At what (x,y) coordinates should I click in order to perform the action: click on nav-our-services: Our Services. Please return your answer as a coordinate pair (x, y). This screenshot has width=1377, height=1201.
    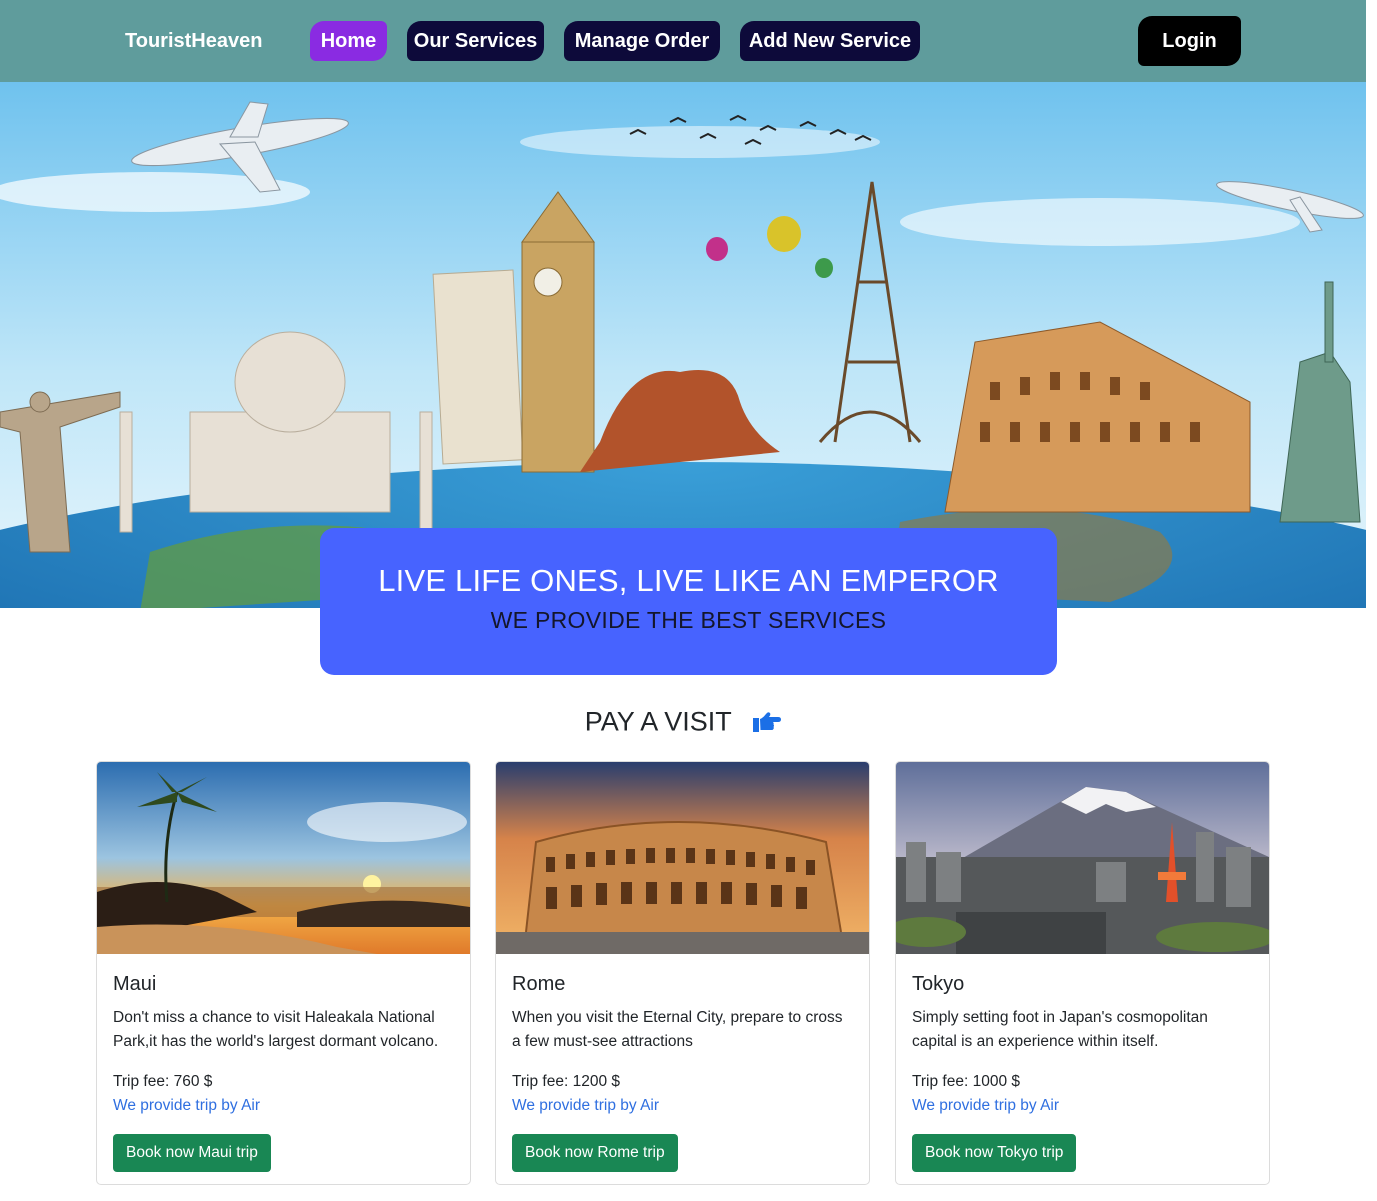
    Looking at the image, I should click on (475, 41).